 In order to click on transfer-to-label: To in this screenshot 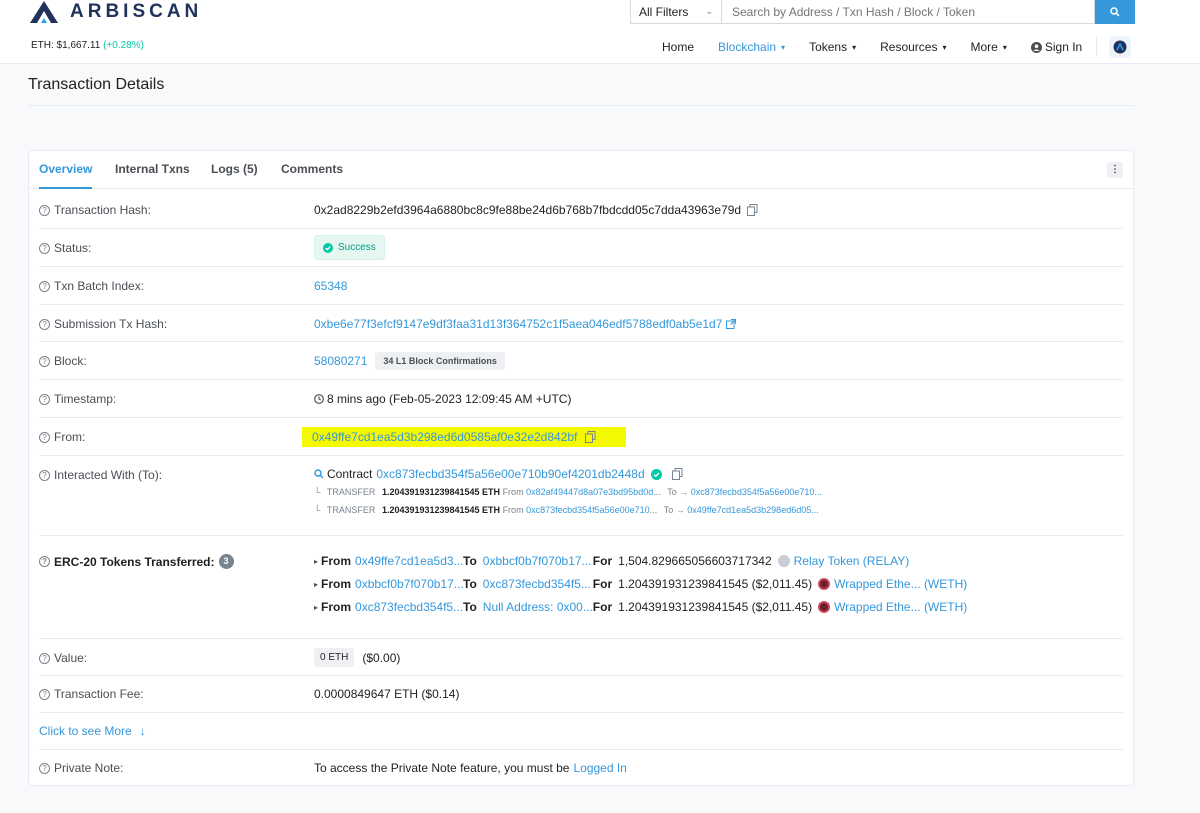, I will do `click(672, 492)`.